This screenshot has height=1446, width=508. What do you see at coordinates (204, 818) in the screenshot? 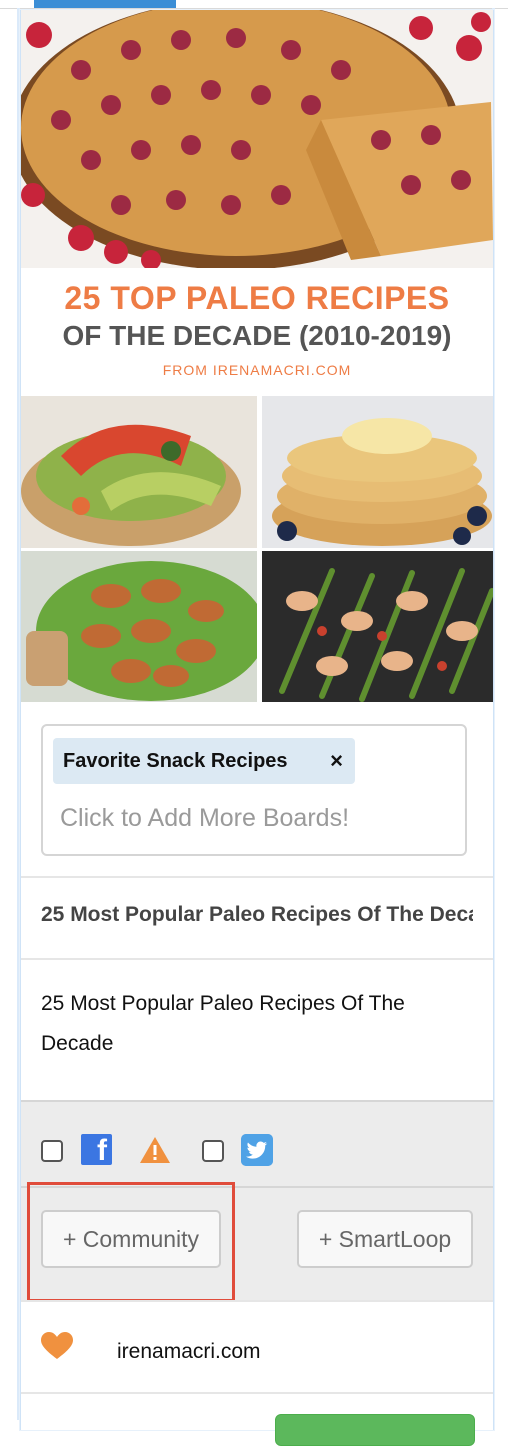
I see `add-boards-placeholder: Click to Add More Boards!` at bounding box center [204, 818].